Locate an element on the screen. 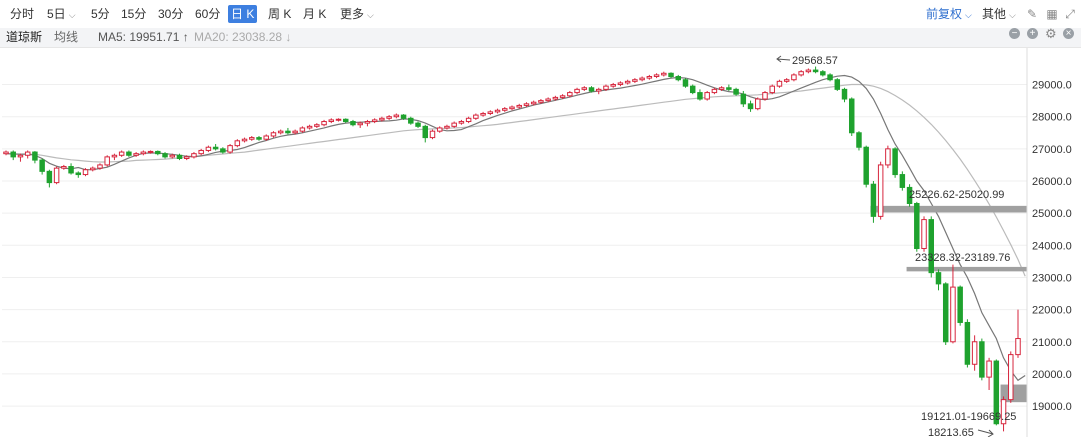  grid-icon: ▦ is located at coordinates (1052, 14).